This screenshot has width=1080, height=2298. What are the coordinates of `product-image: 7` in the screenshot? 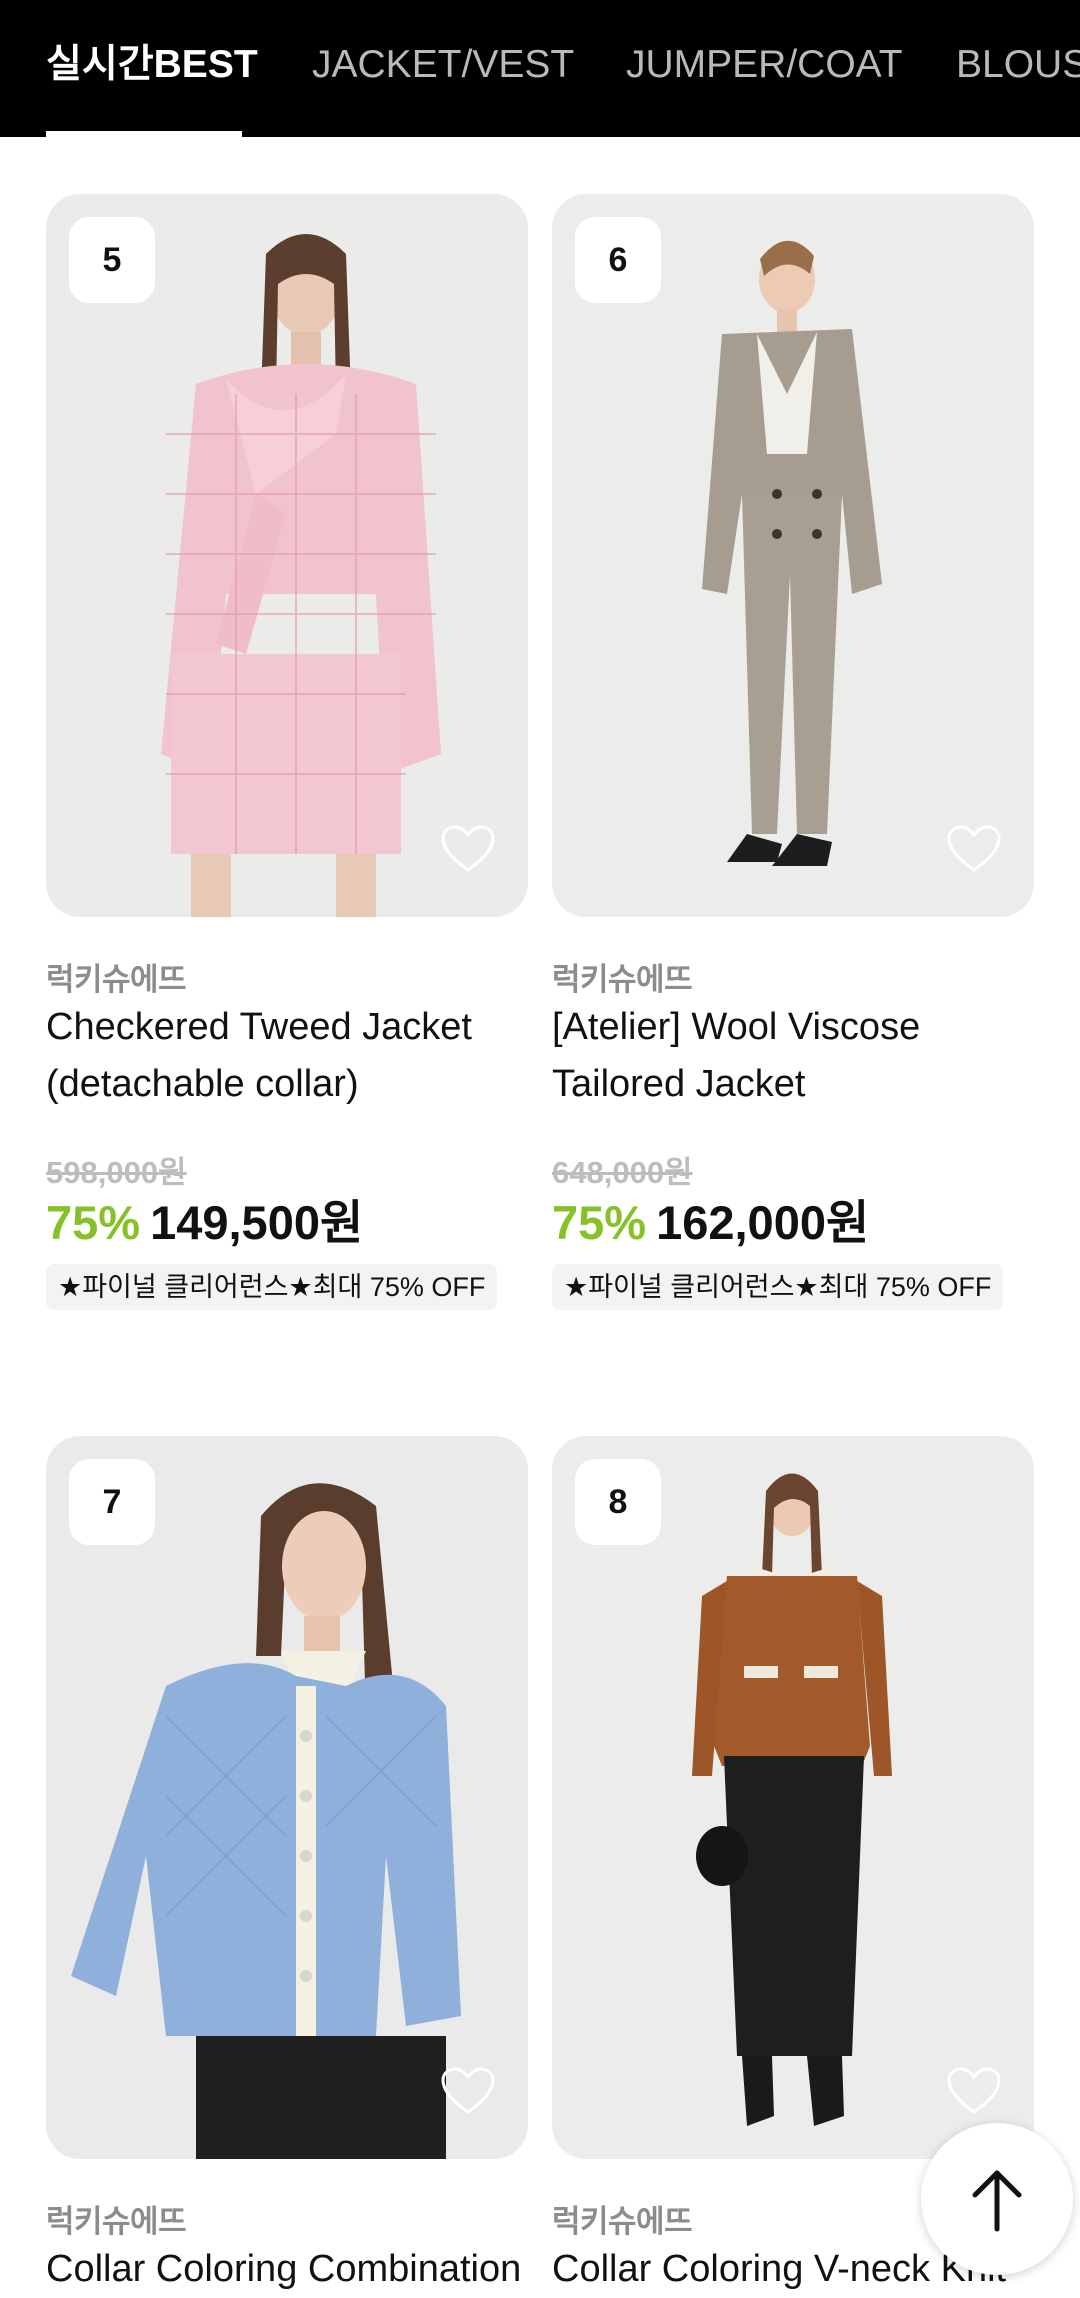 It's located at (287, 1797).